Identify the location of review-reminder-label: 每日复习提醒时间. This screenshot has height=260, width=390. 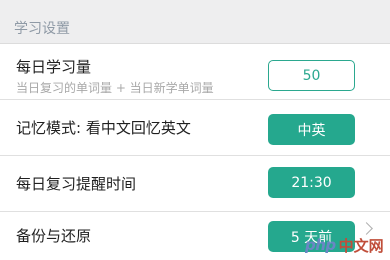
(76, 184).